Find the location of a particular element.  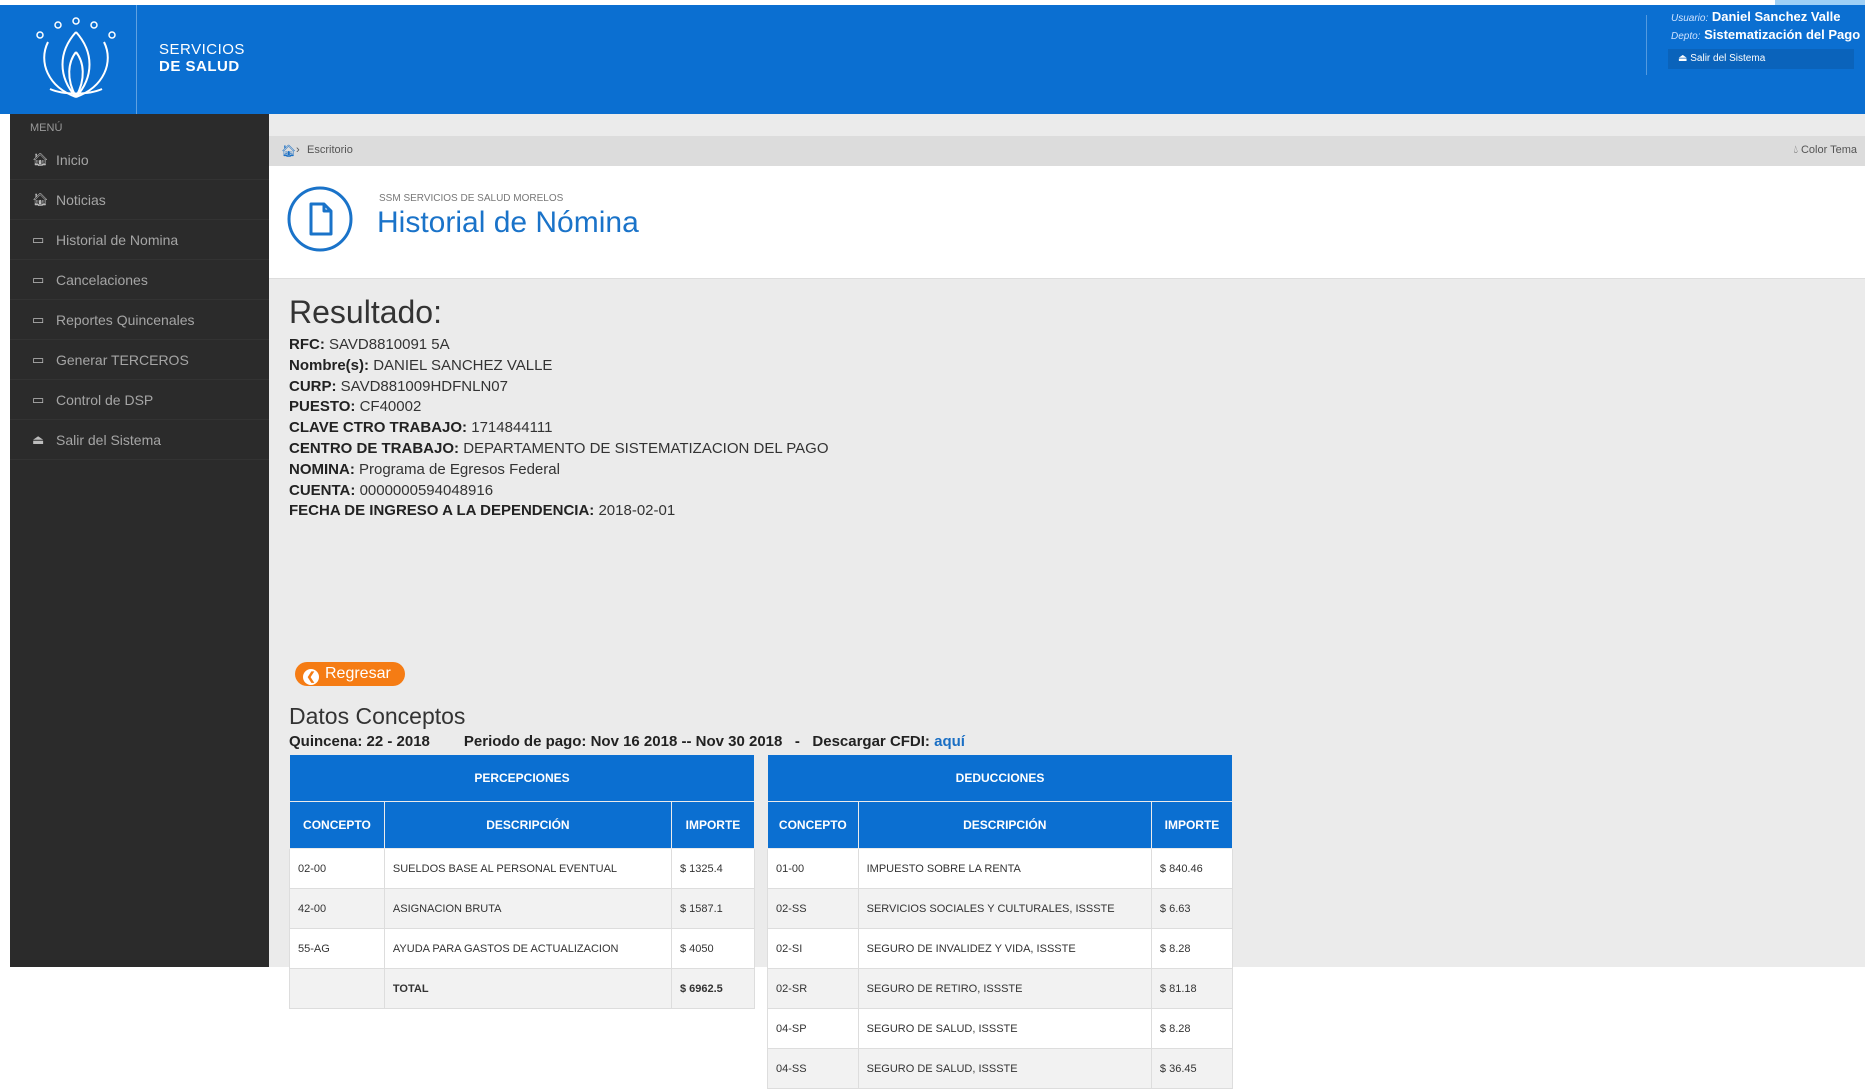

breadcrumb-current: Escritorio is located at coordinates (330, 150).